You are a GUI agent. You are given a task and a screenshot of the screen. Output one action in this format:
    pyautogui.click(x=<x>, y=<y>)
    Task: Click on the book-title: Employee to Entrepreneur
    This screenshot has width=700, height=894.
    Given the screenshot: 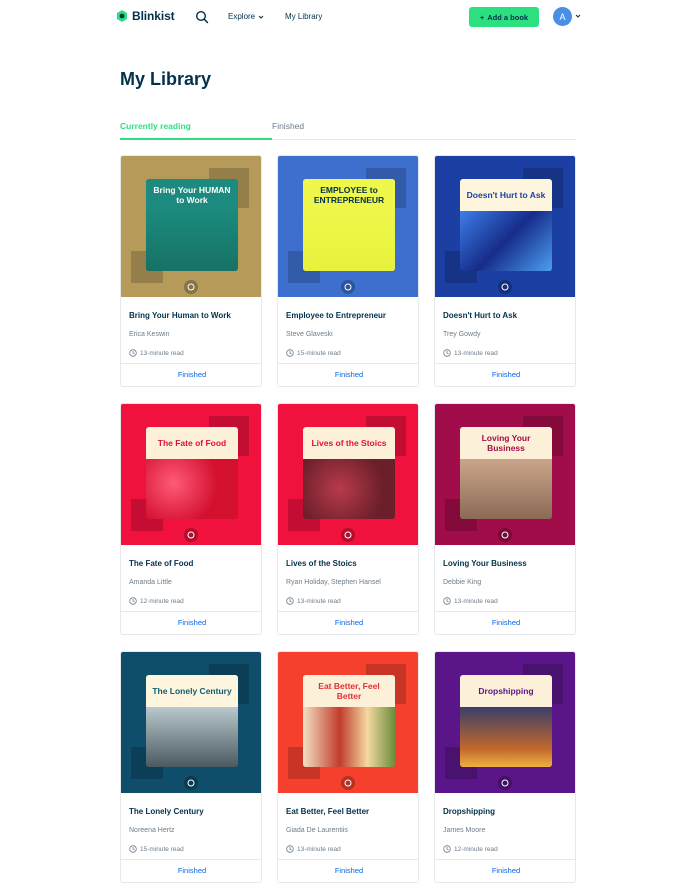 What is the action you would take?
    pyautogui.click(x=336, y=315)
    